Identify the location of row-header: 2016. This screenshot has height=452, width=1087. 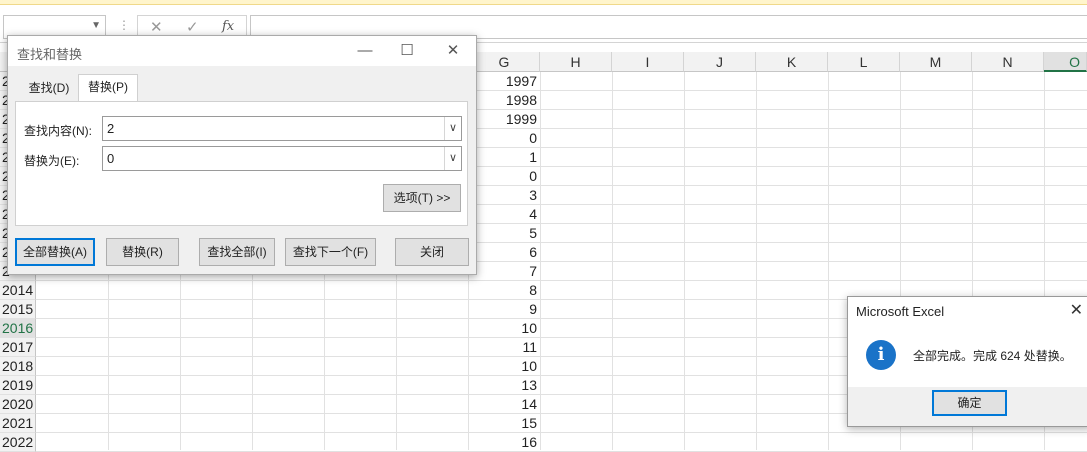
(18, 328).